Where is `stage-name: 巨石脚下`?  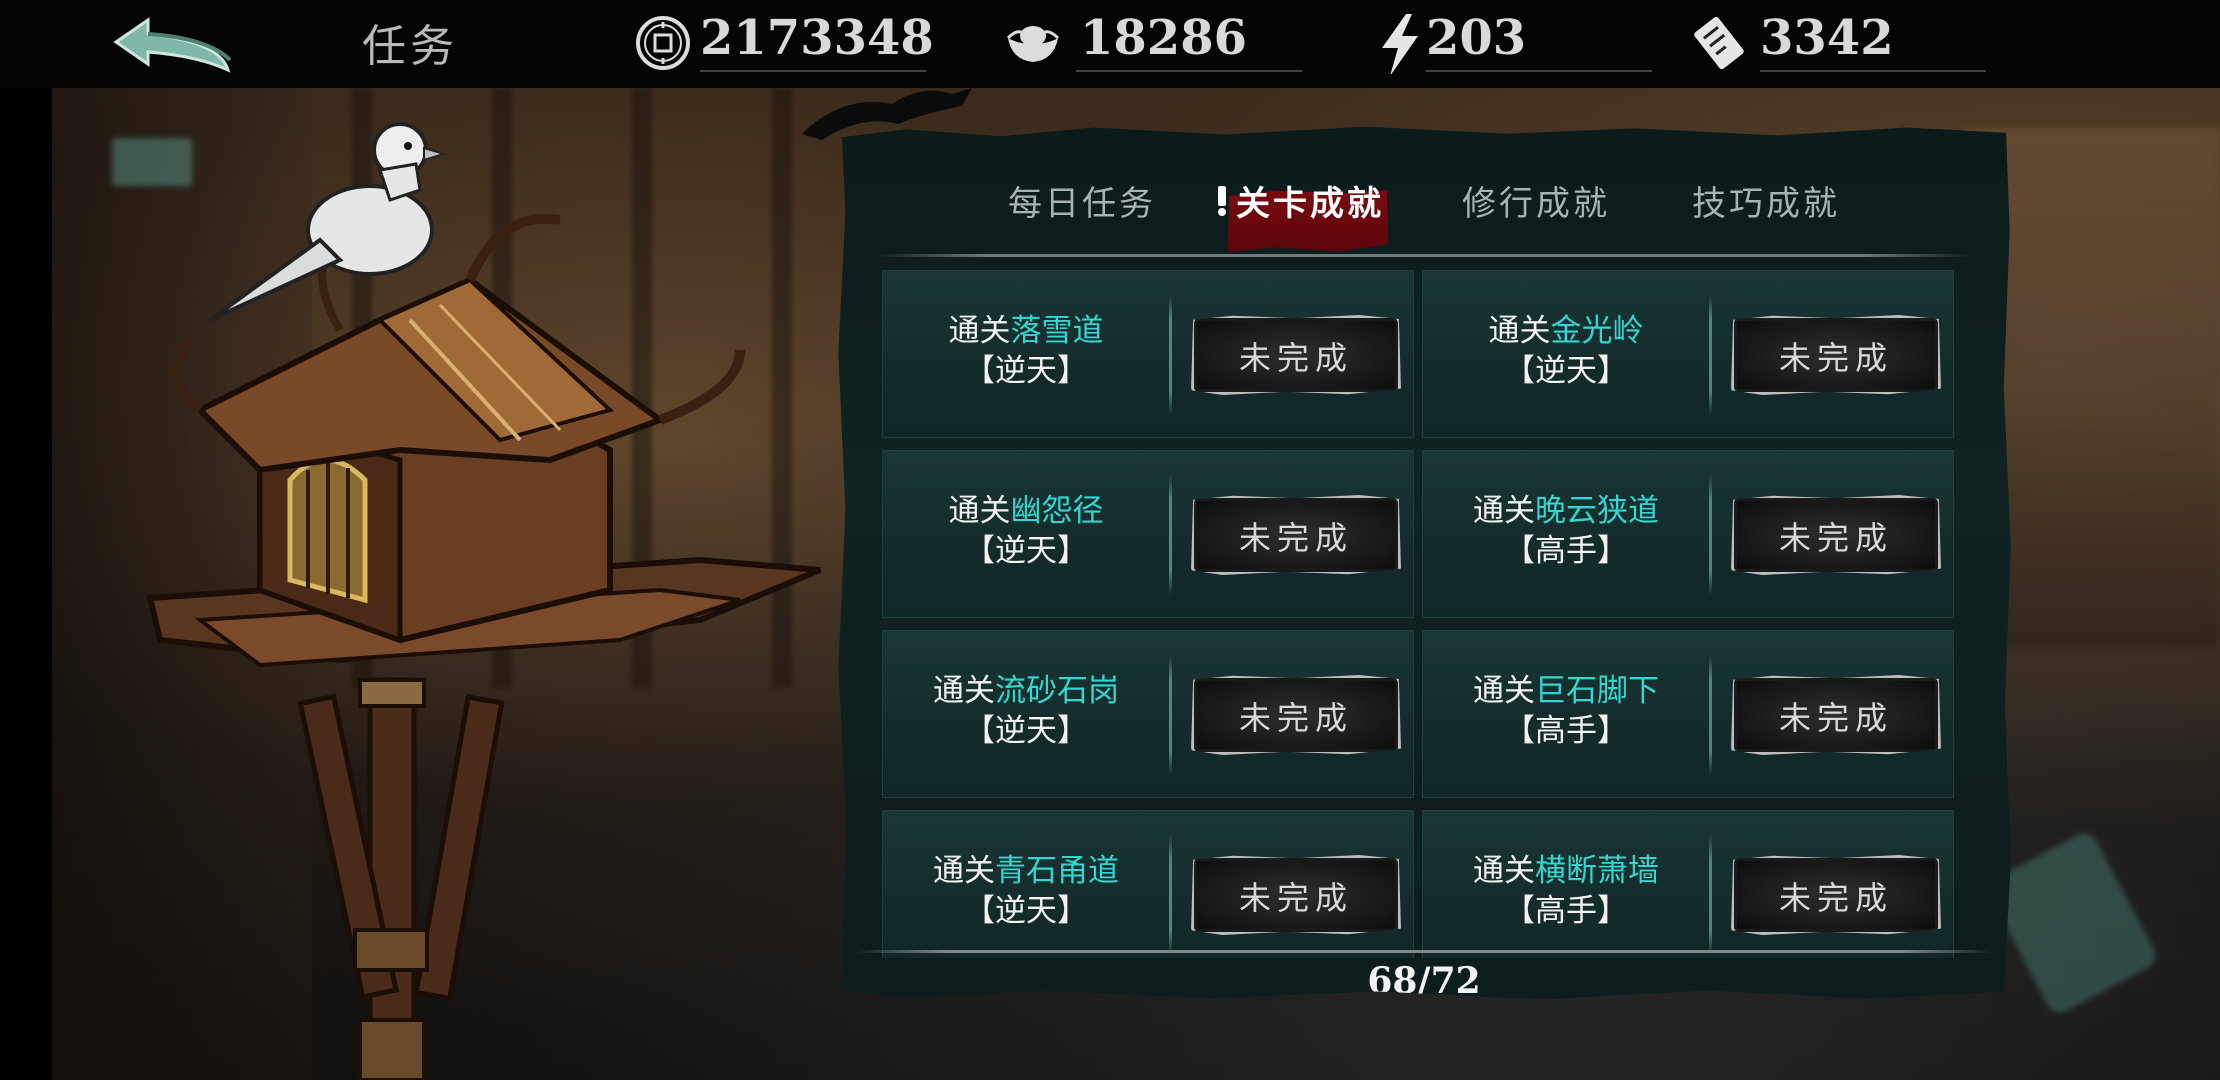 stage-name: 巨石脚下 is located at coordinates (1597, 691).